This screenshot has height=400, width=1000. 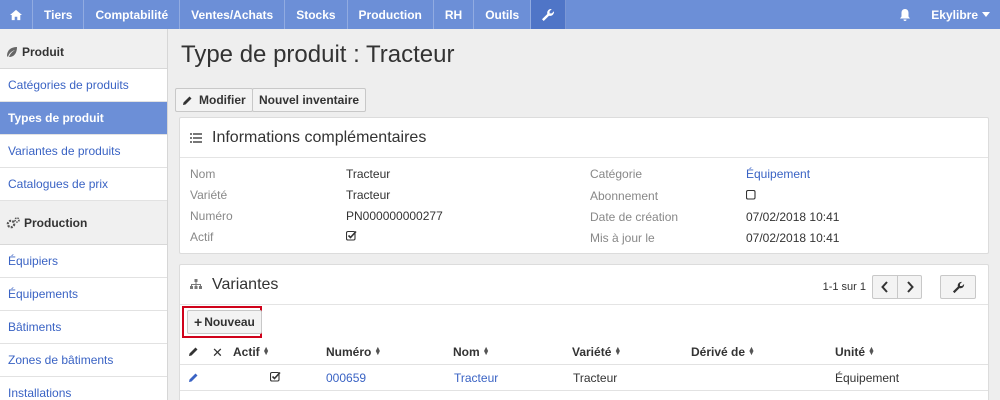 I want to click on nav-rh: RH, so click(x=454, y=14).